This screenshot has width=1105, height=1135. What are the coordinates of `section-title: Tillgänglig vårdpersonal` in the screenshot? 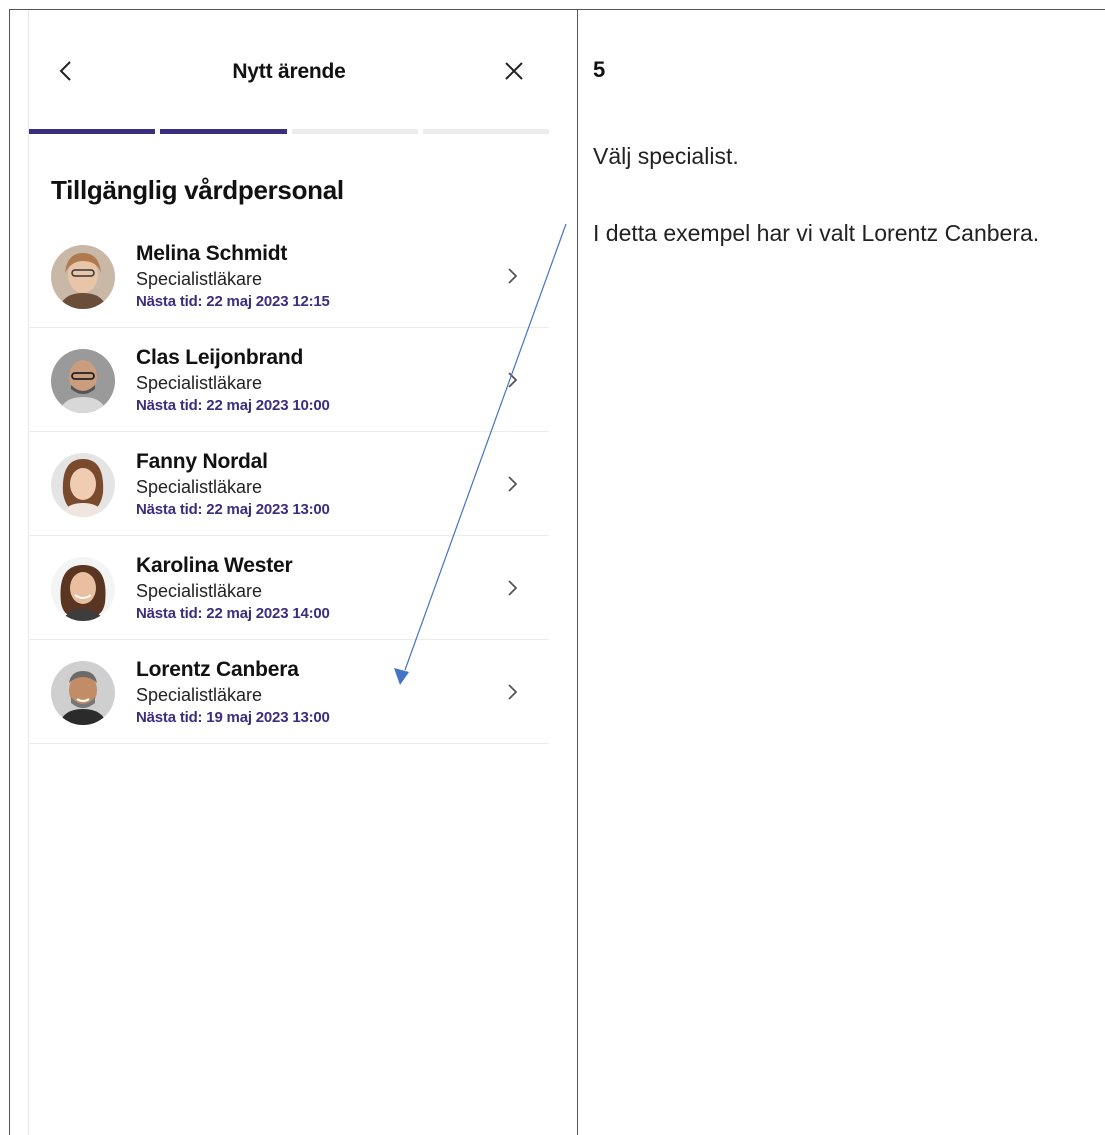 It's located at (197, 190).